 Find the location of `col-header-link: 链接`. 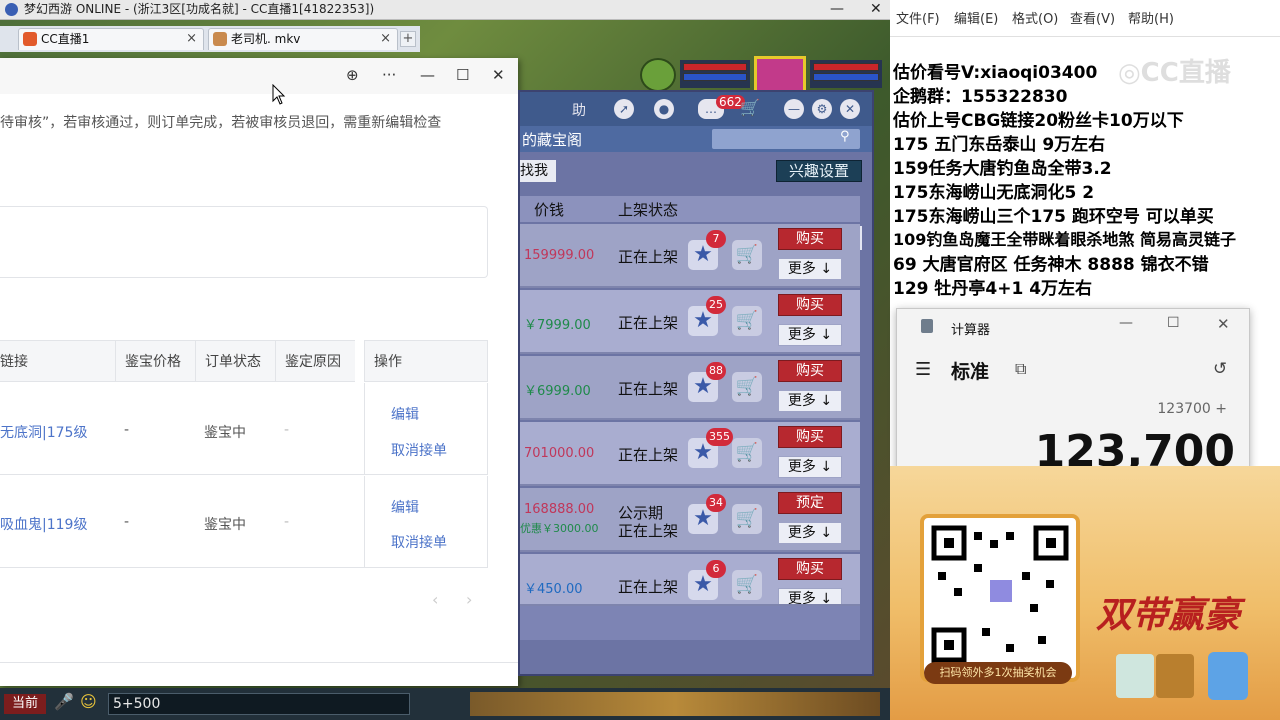

col-header-link: 链接 is located at coordinates (57, 361).